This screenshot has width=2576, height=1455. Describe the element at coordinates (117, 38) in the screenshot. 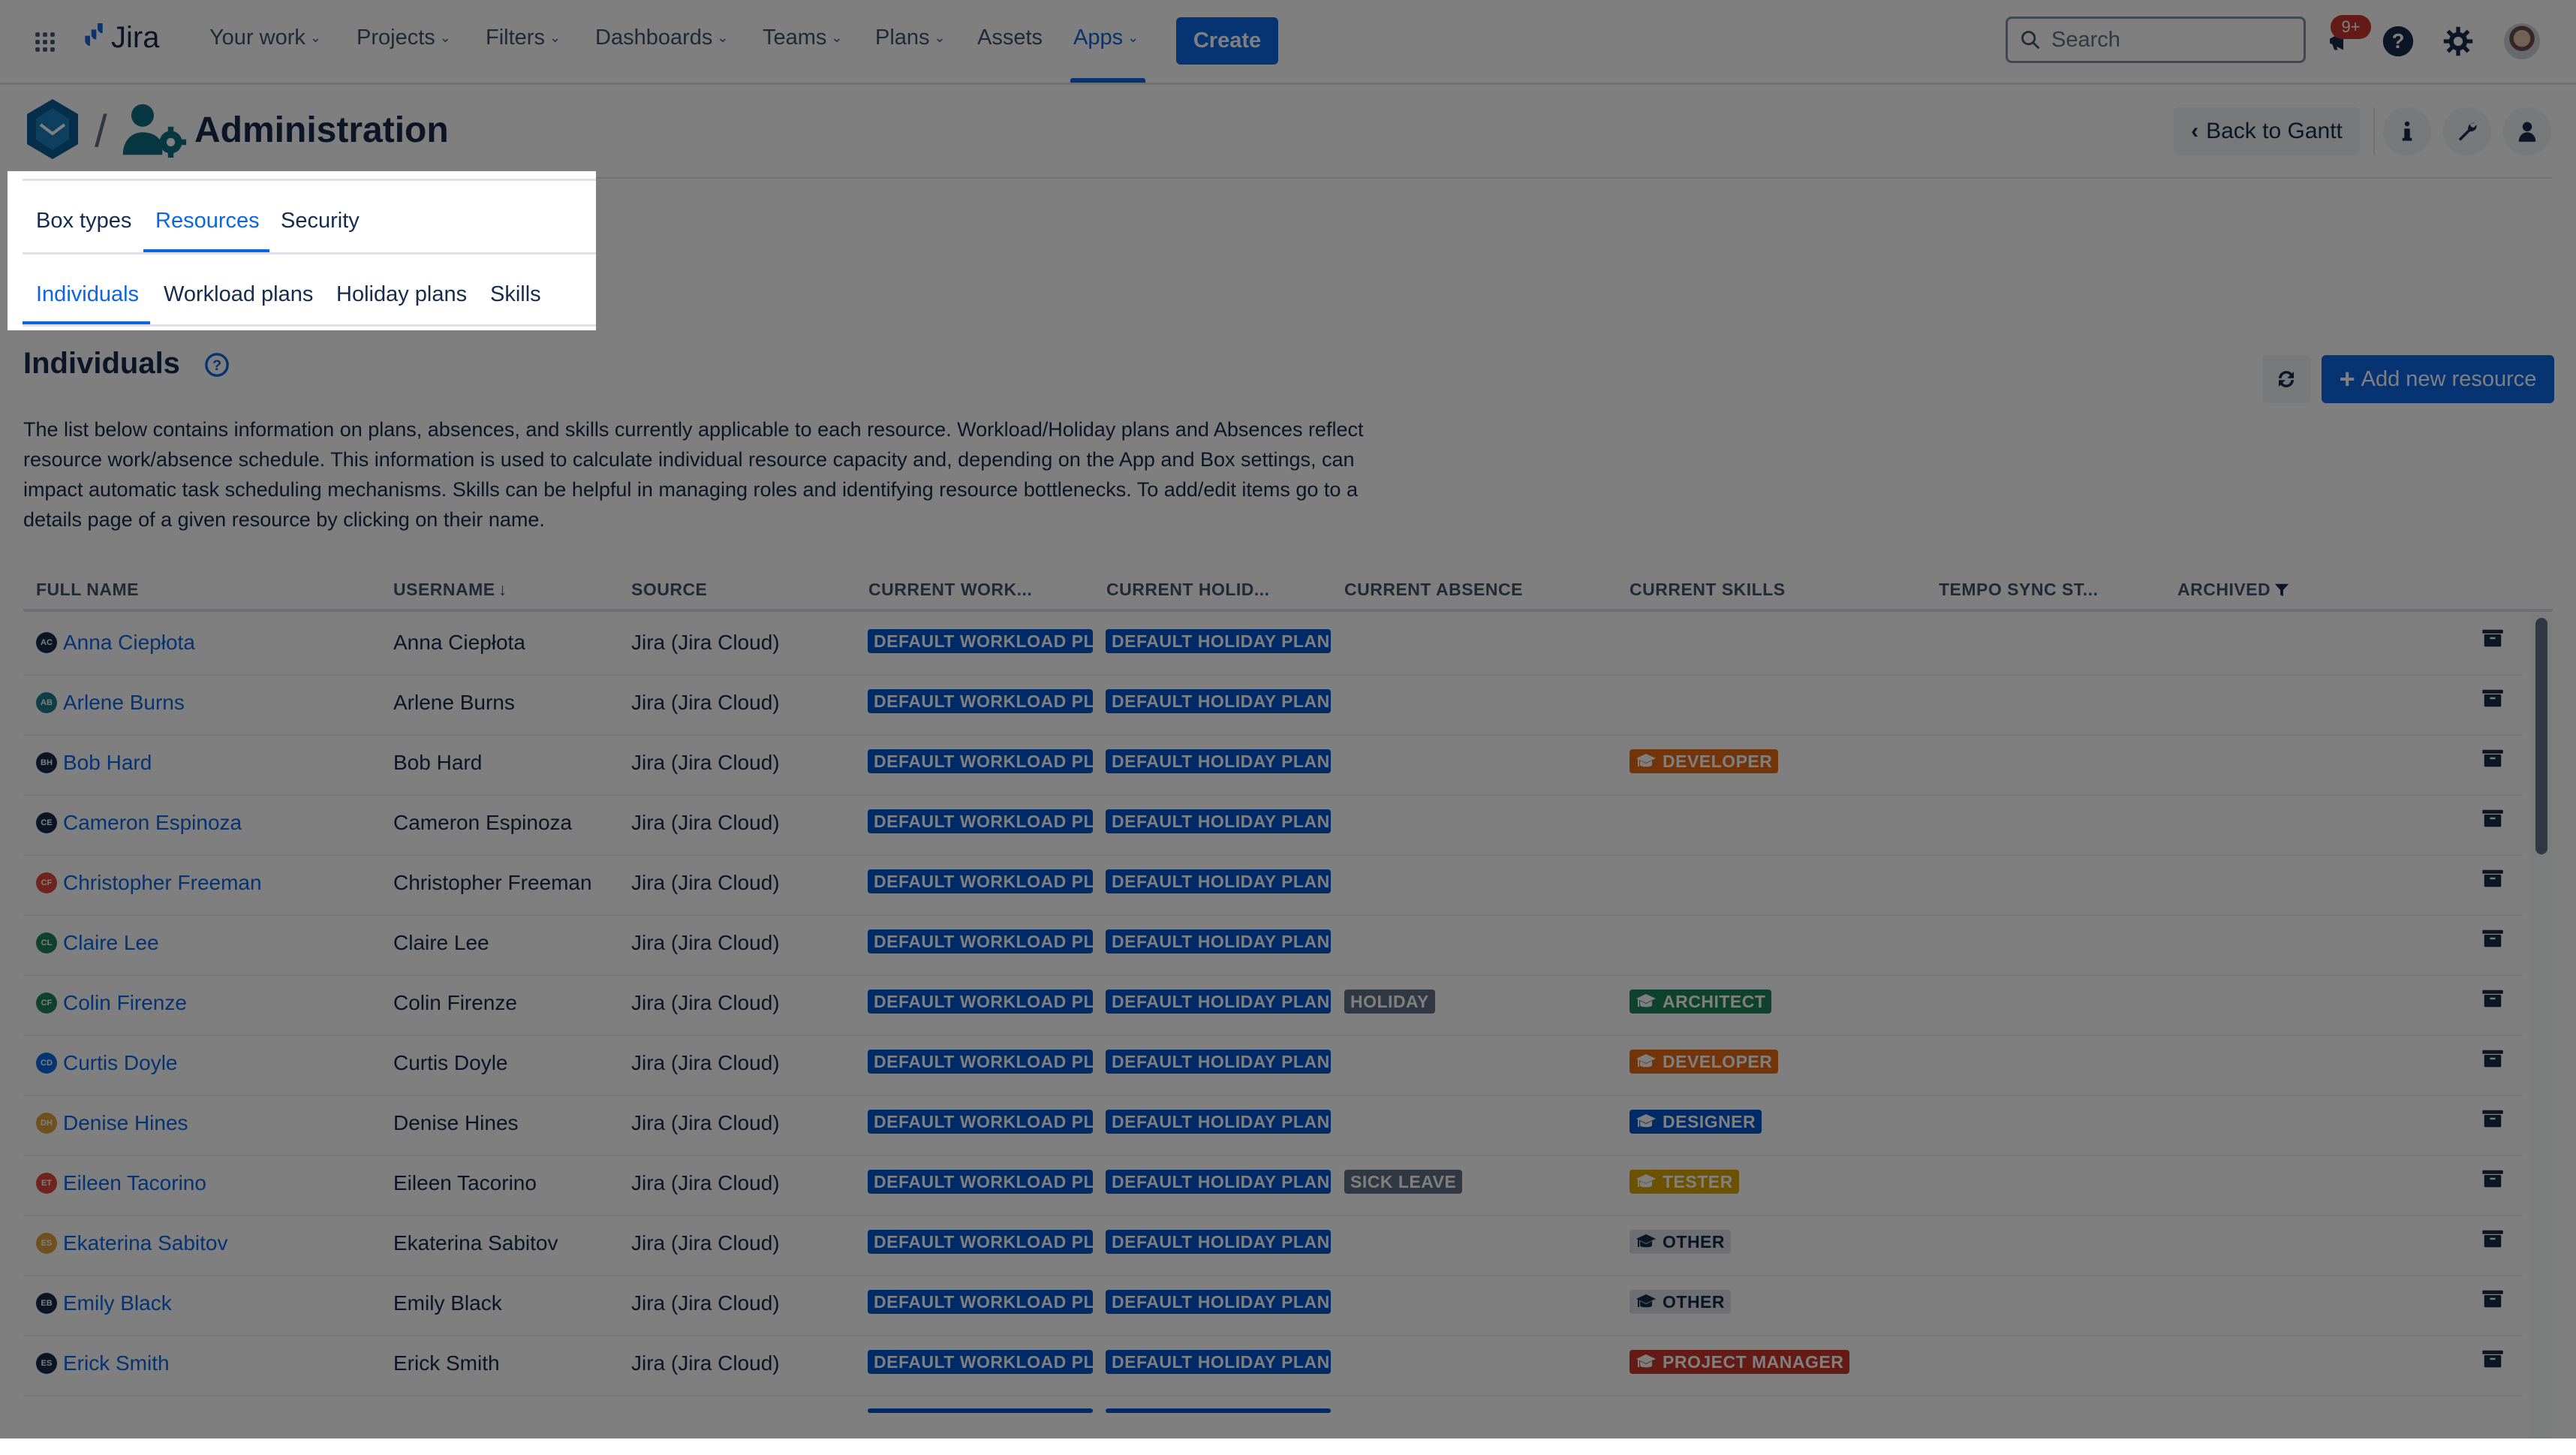

I see `jira-home-link: Jira` at that location.